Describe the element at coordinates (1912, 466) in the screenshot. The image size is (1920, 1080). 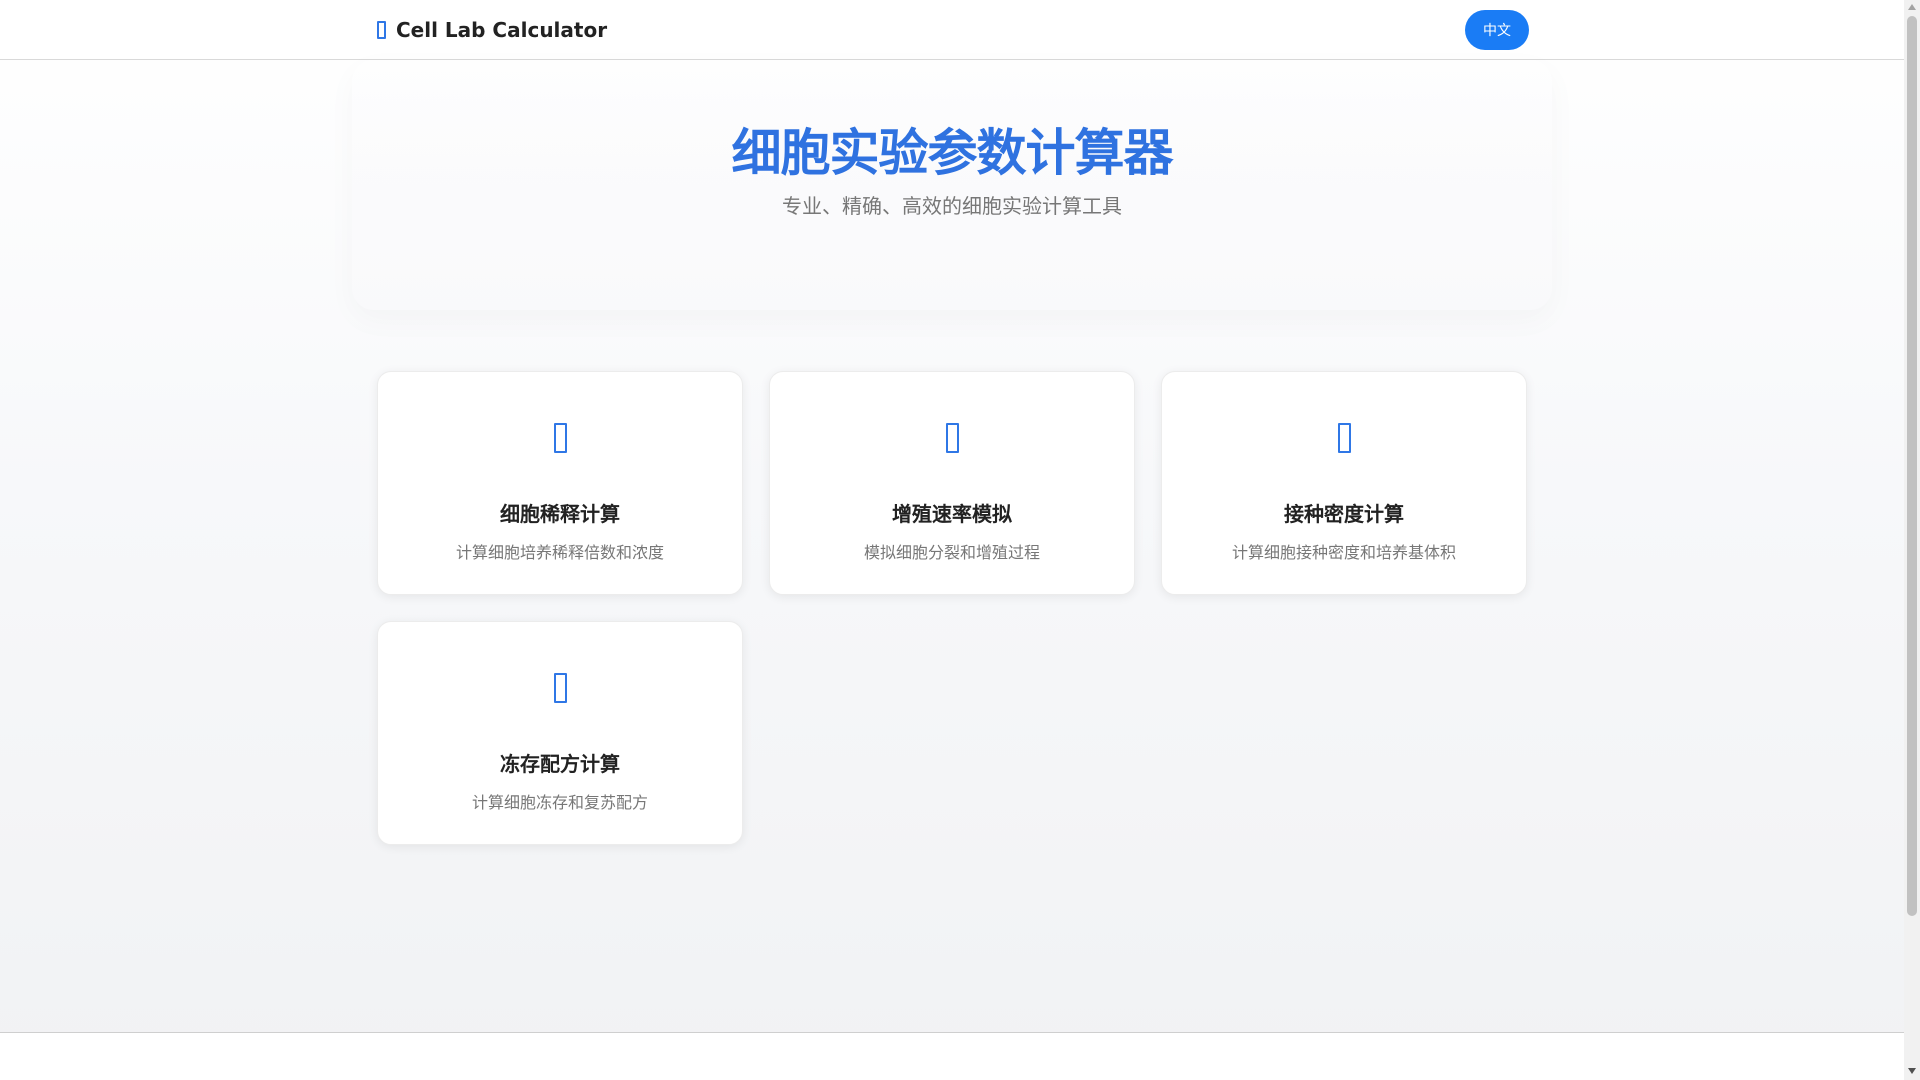
I see `scroll-thumb` at that location.